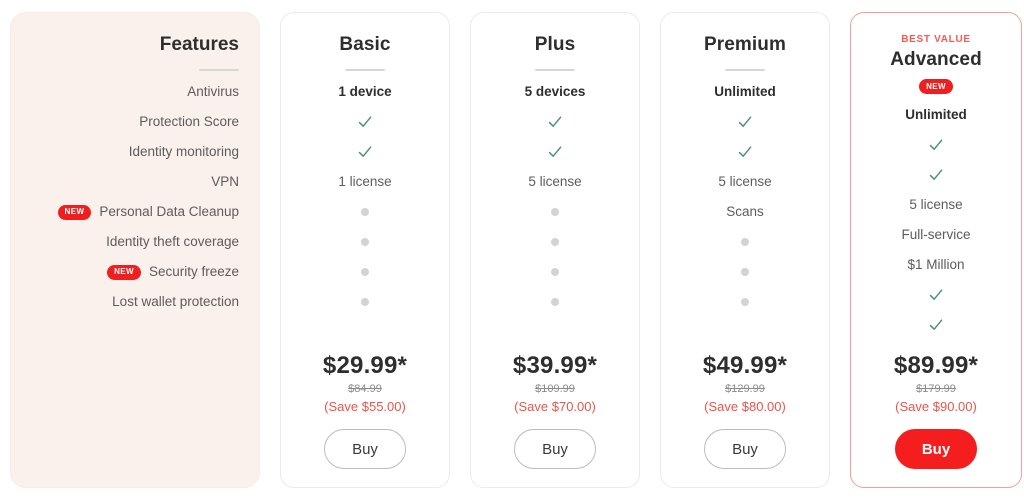  What do you see at coordinates (365, 182) in the screenshot?
I see `plan-value-row: 1 license` at bounding box center [365, 182].